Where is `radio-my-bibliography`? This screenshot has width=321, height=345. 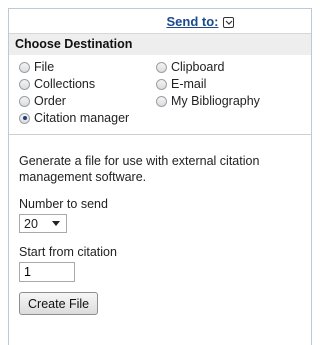 radio-my-bibliography is located at coordinates (161, 101).